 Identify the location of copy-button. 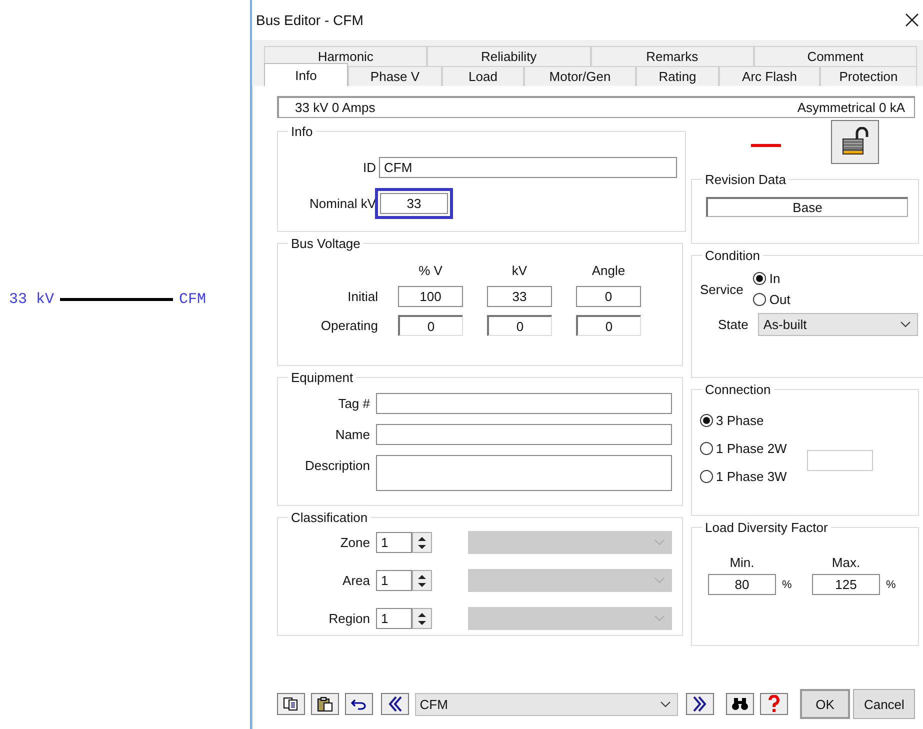
(291, 704).